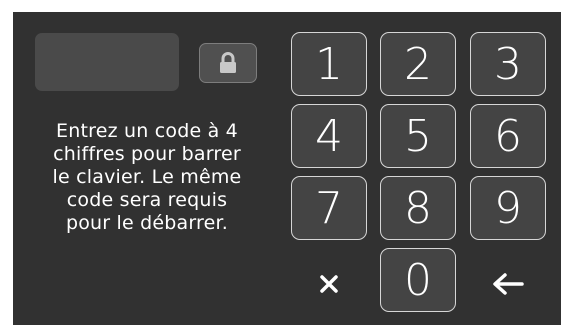  What do you see at coordinates (508, 136) in the screenshot?
I see `key-6: 6` at bounding box center [508, 136].